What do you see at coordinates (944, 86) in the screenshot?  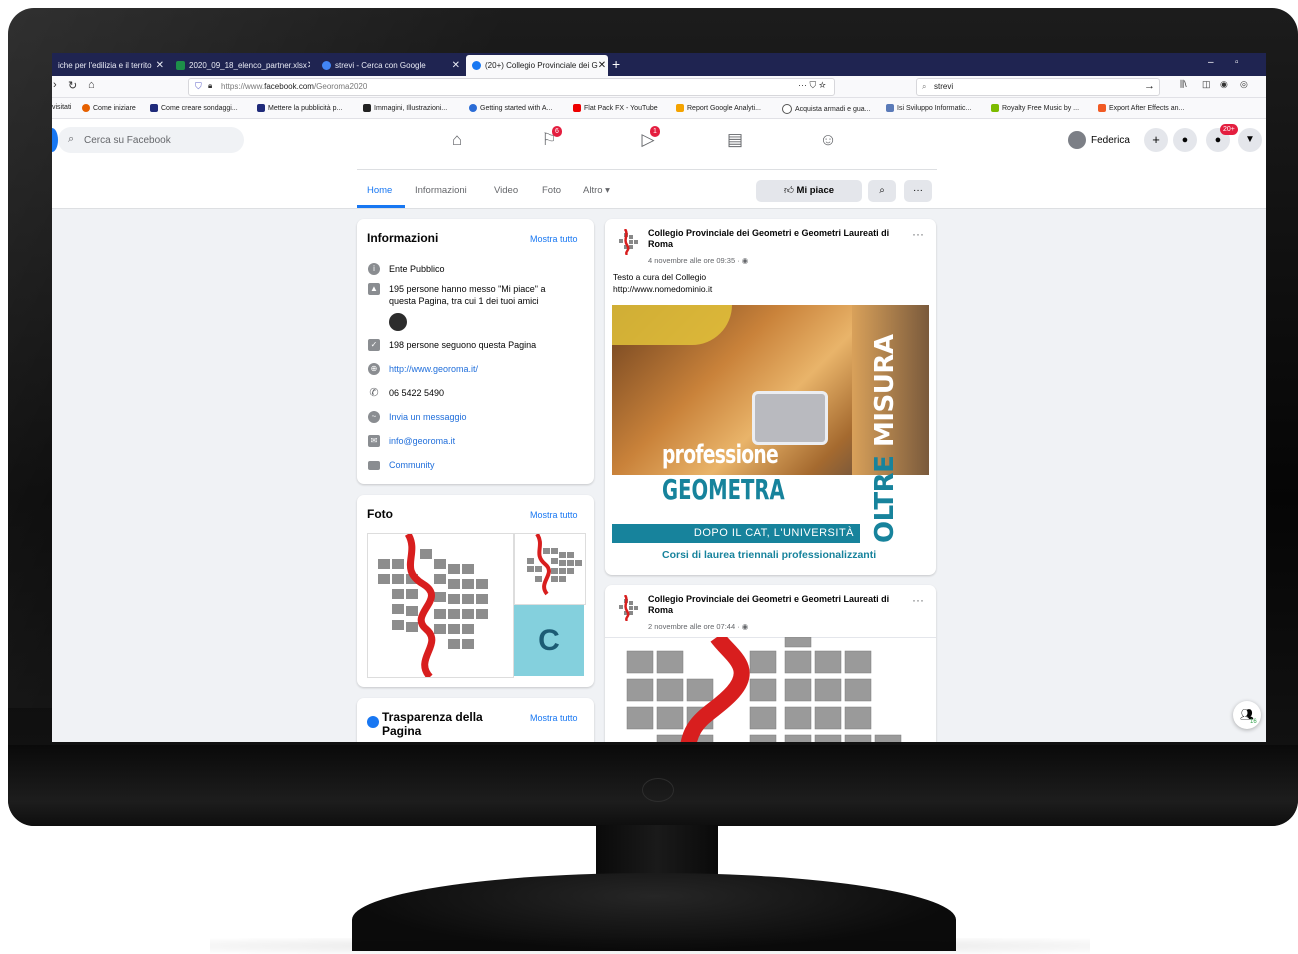 I see `search-bar-value: strevi` at bounding box center [944, 86].